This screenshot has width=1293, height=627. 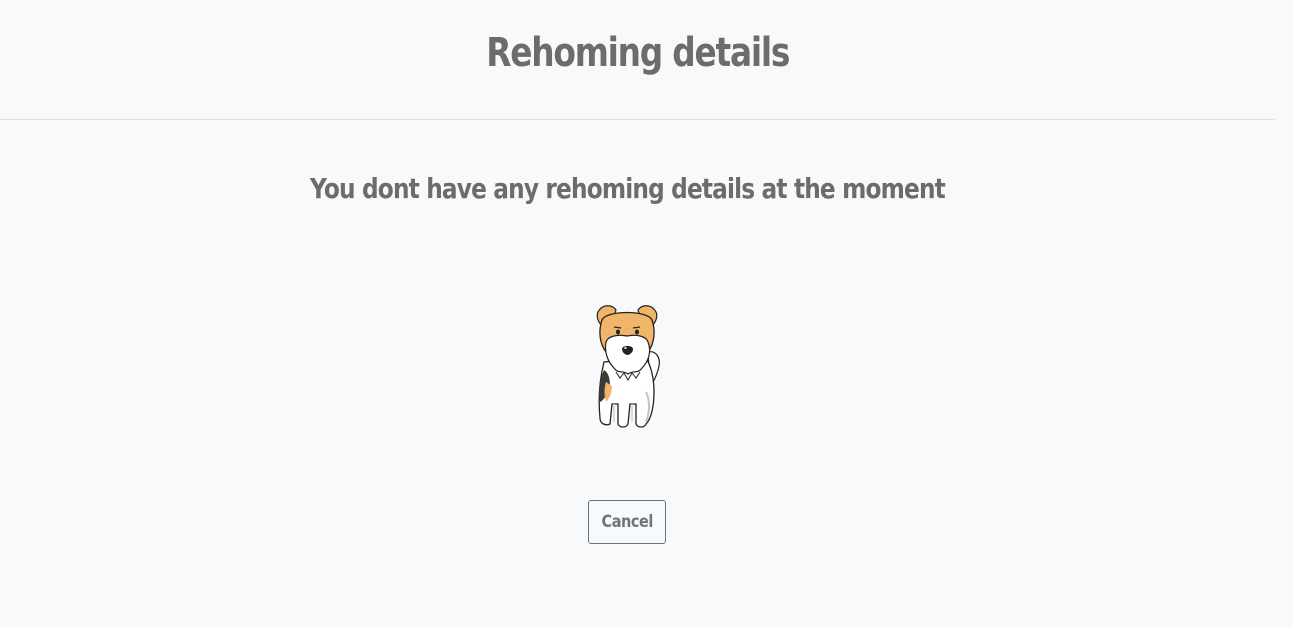 What do you see at coordinates (628, 366) in the screenshot?
I see `terrier-dog-icon` at bounding box center [628, 366].